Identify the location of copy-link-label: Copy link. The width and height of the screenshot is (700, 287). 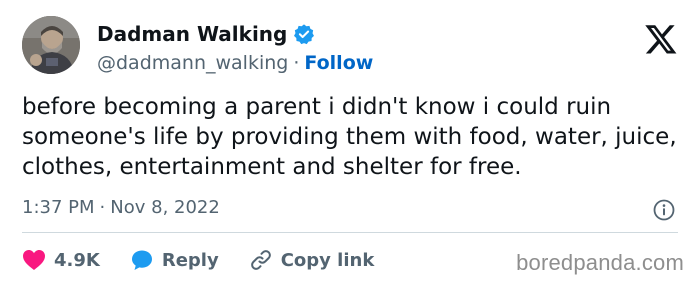
(327, 260).